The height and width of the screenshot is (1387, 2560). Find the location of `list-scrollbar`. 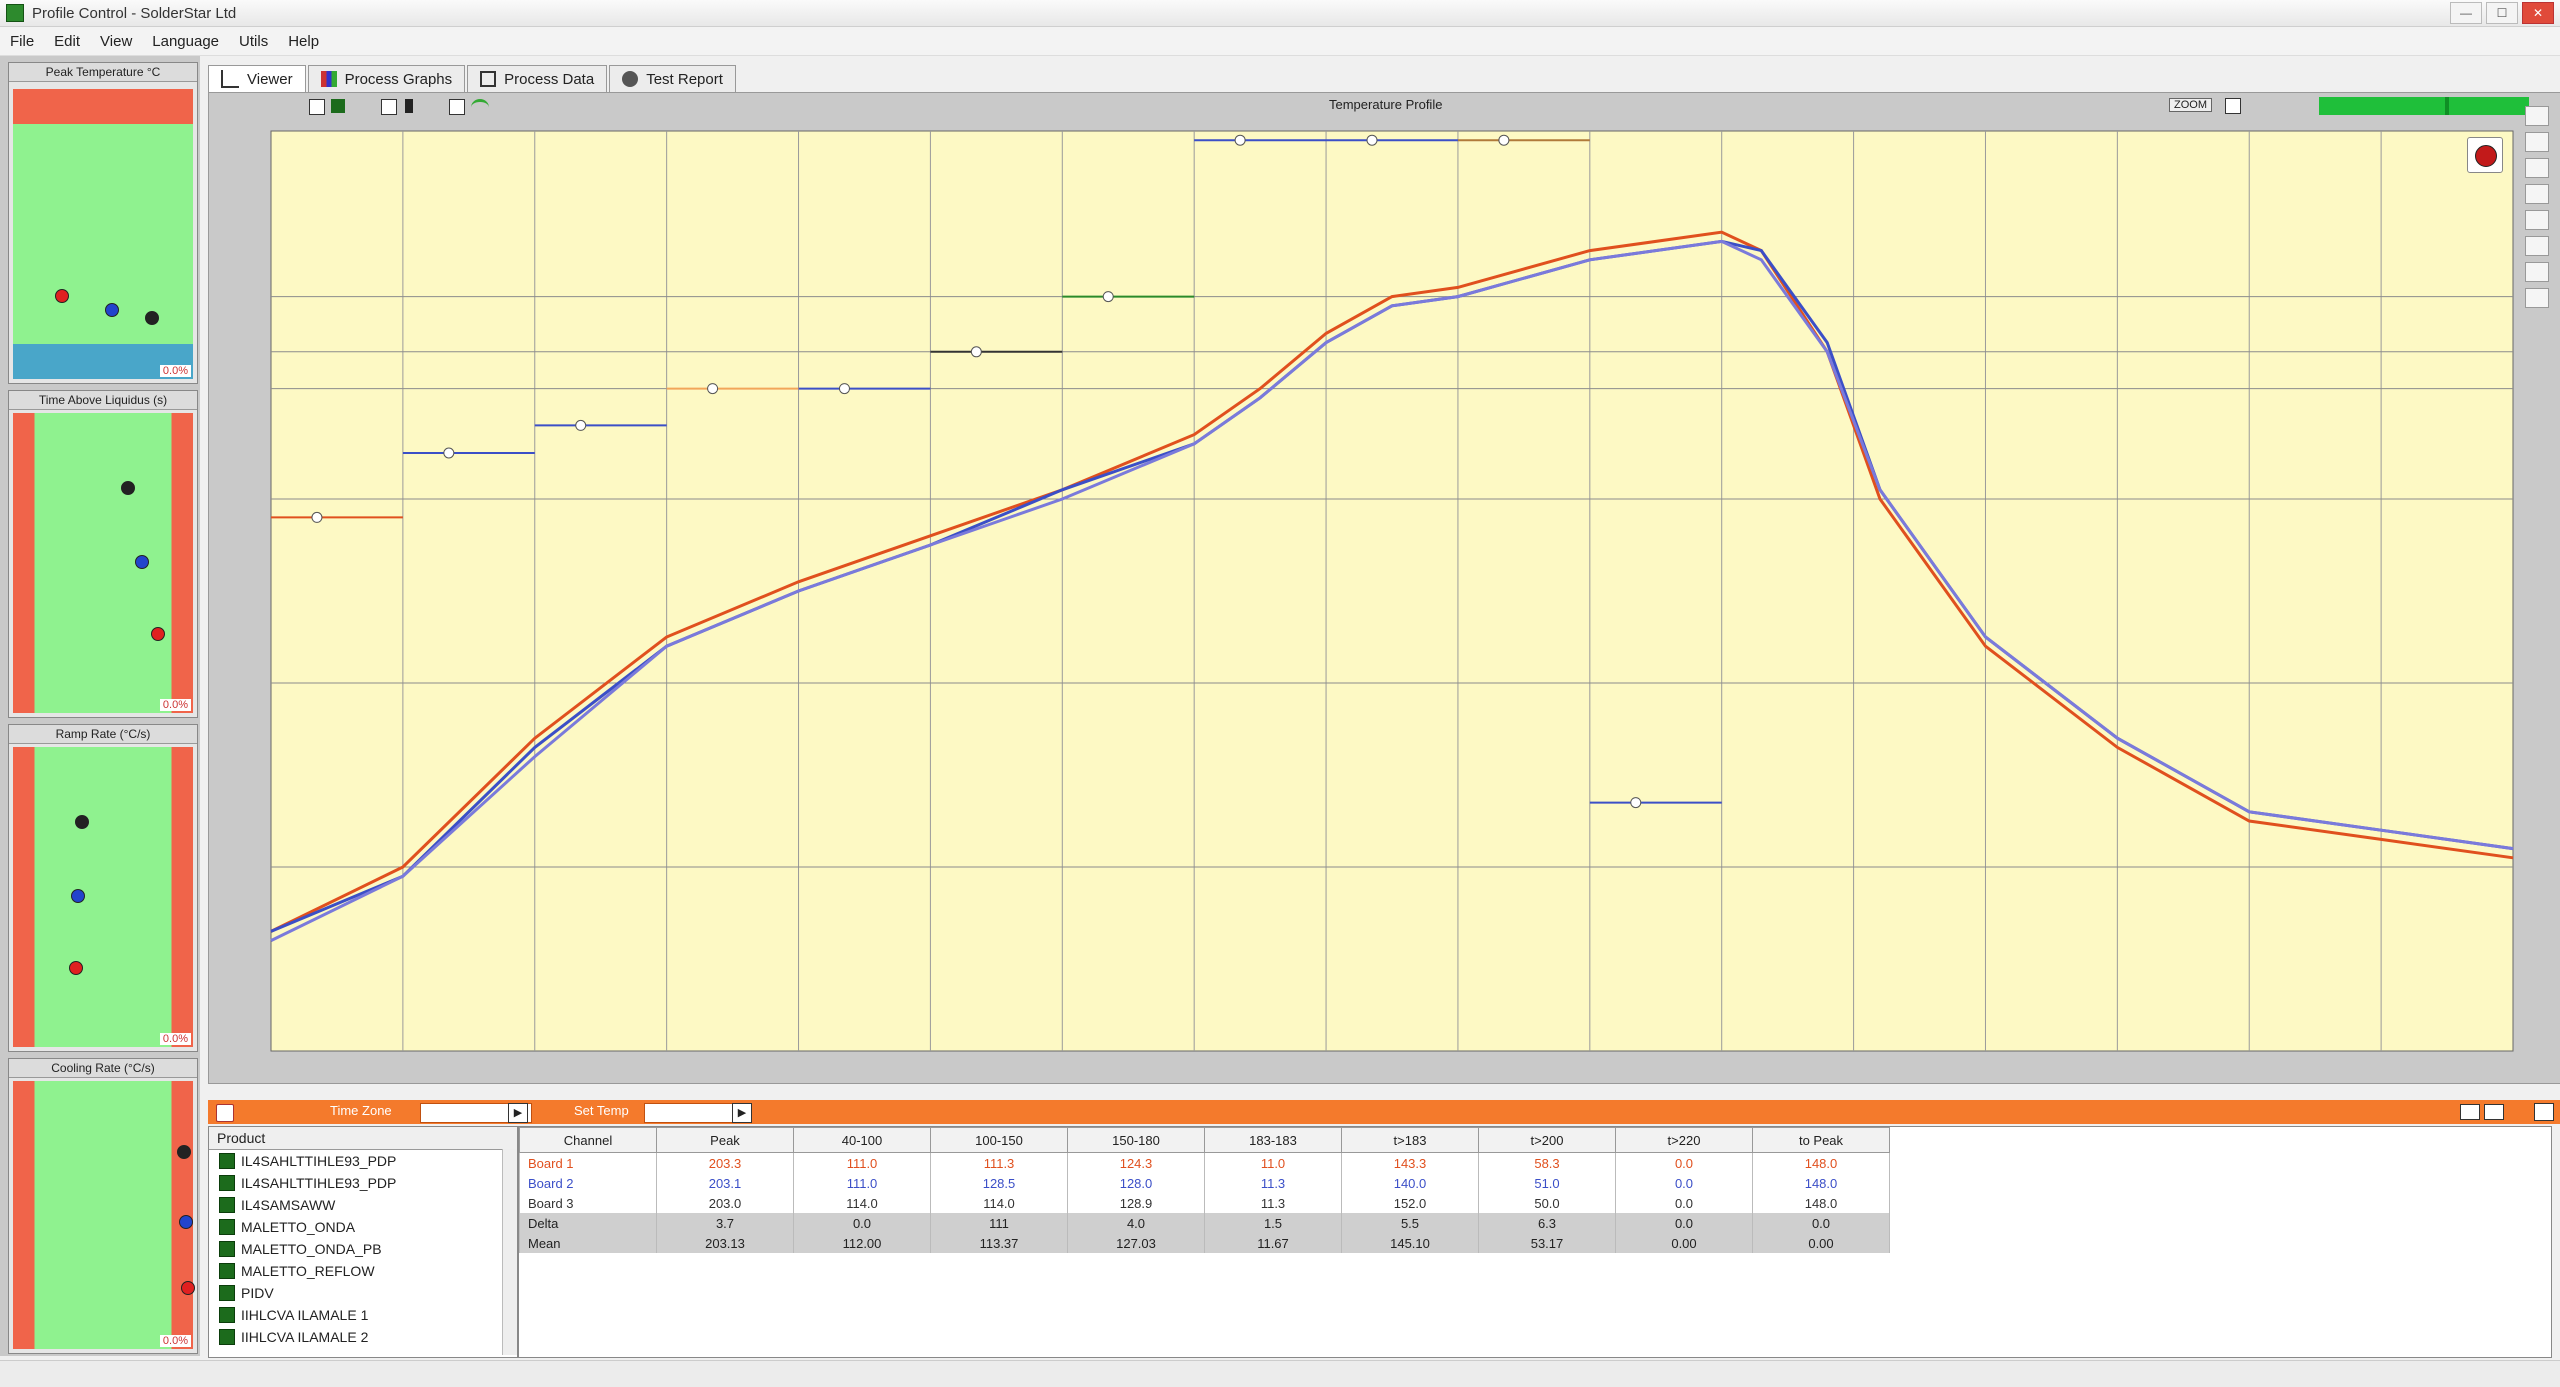

list-scrollbar is located at coordinates (509, 1252).